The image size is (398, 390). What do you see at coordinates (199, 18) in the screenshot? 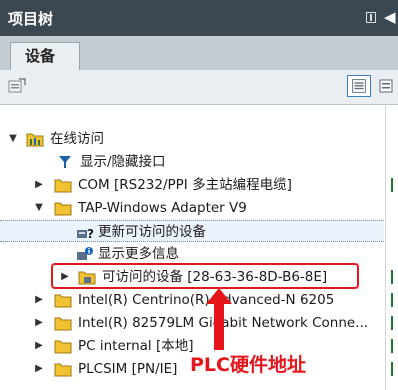
I see `title-bar: 项目树 ◀` at bounding box center [199, 18].